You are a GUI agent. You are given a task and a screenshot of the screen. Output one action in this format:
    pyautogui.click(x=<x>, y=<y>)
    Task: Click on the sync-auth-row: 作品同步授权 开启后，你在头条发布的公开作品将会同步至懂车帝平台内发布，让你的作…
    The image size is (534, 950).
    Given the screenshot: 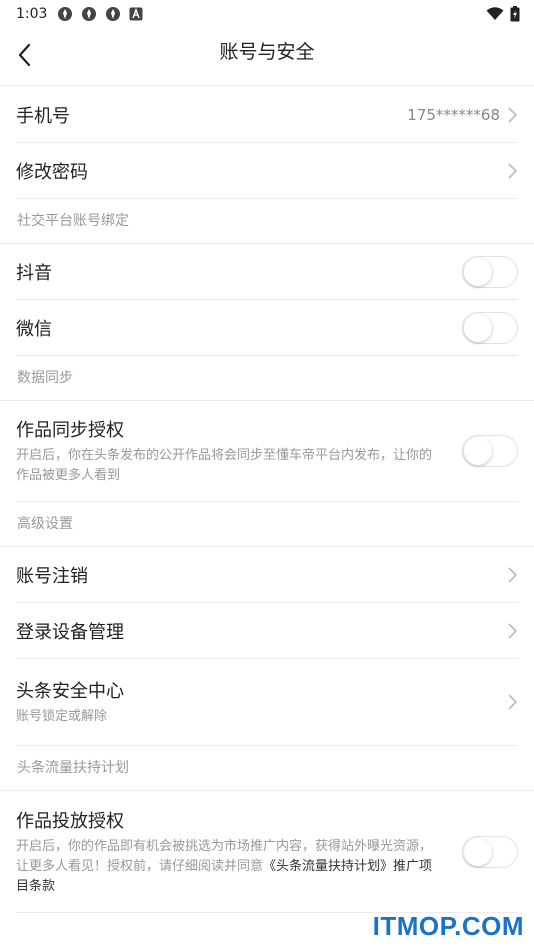 What is the action you would take?
    pyautogui.click(x=267, y=451)
    